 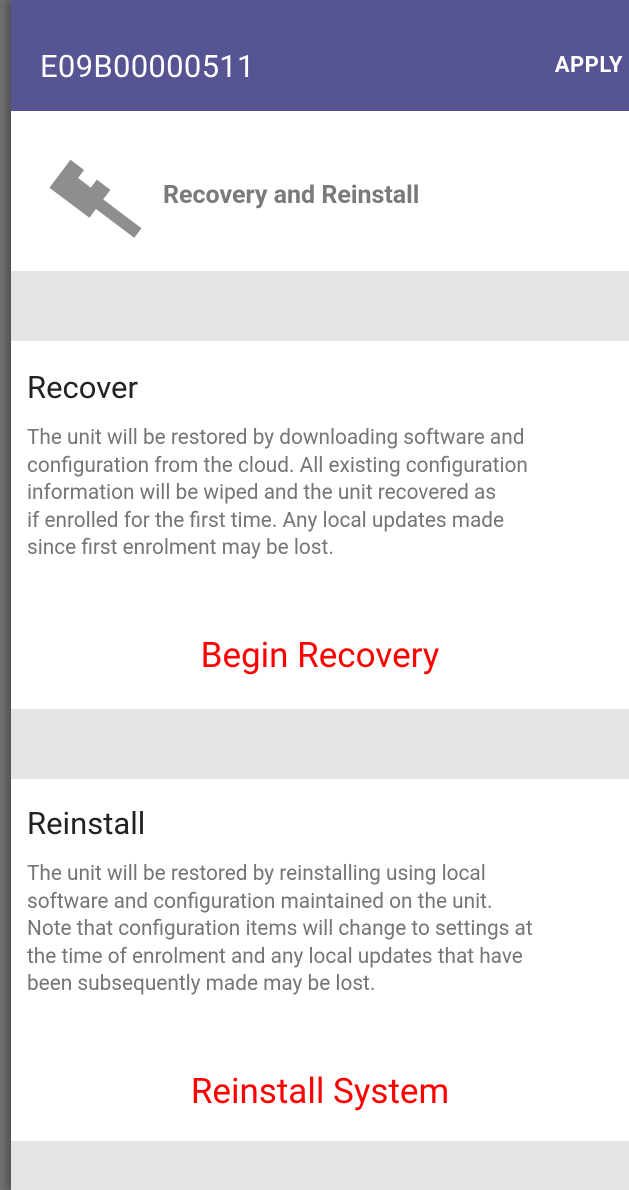 What do you see at coordinates (291, 195) in the screenshot?
I see `page-title: Recovery and Reinstall` at bounding box center [291, 195].